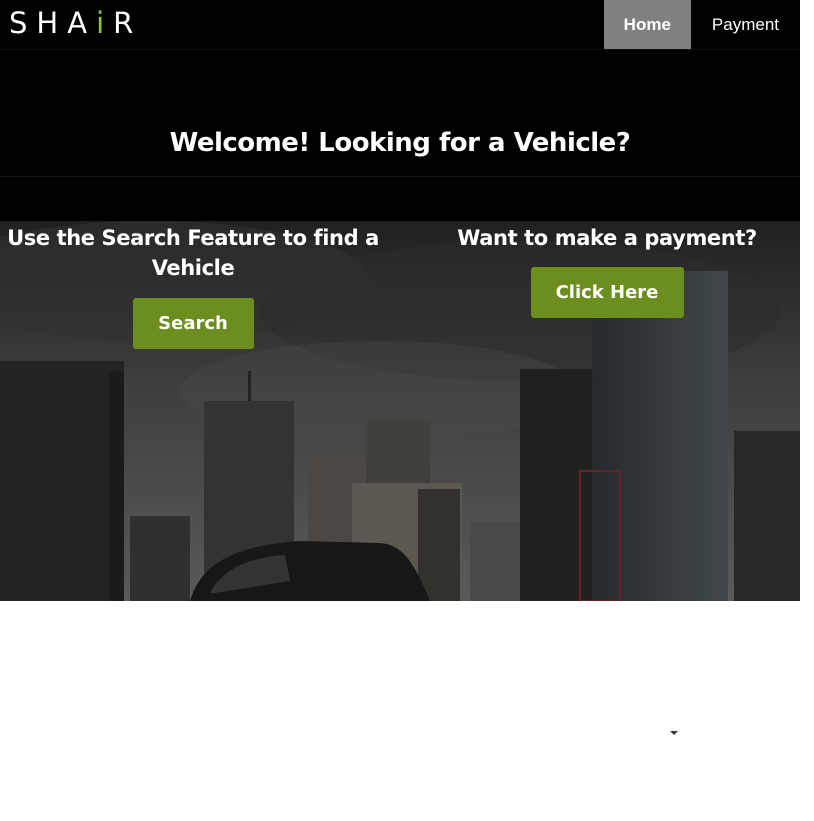 This screenshot has height=821, width=814. Describe the element at coordinates (607, 238) in the screenshot. I see `payment-heading: Want to make a payment?` at that location.